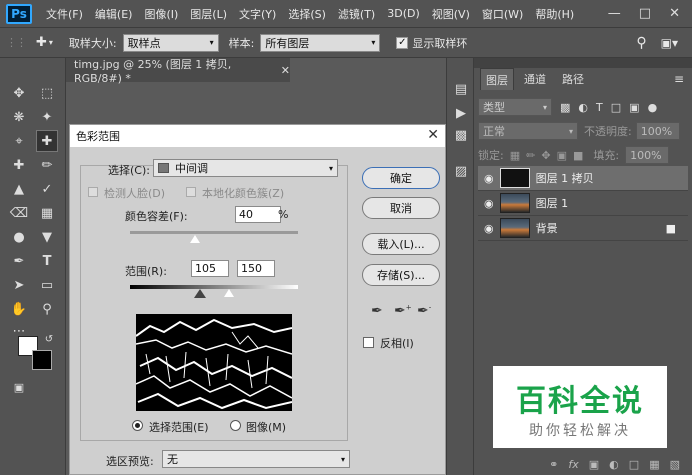  What do you see at coordinates (461, 113) in the screenshot?
I see `actions-panel-icon: ▶` at bounding box center [461, 113].